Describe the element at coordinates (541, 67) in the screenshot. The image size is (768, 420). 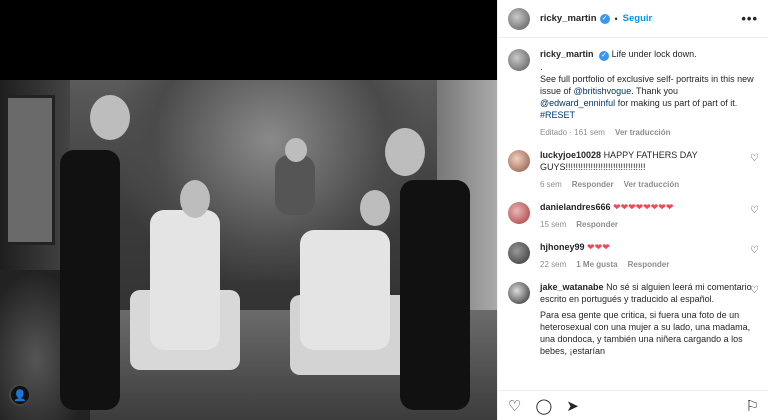
I see `caption-line2: .` at that location.